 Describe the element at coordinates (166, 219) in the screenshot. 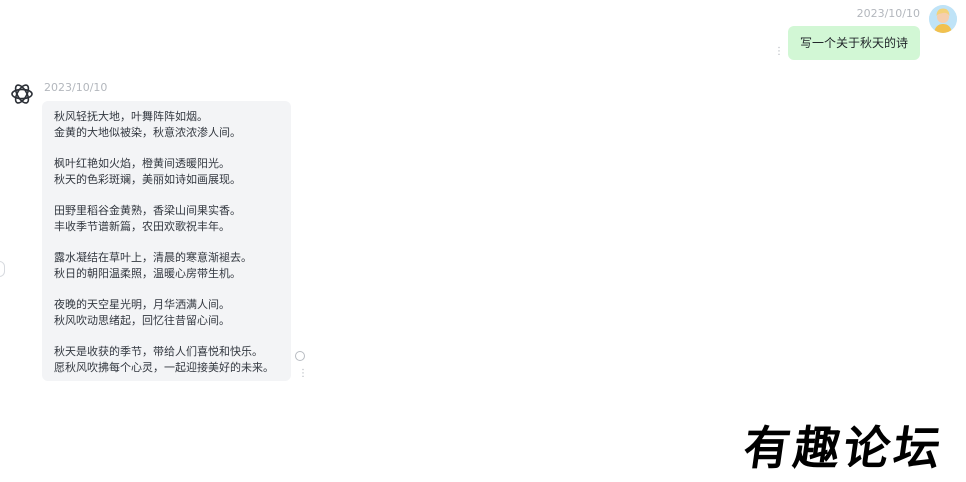

I see `poem-stanza: 田野里稻谷金黄熟，香梁山间果实香。 丰收季节谱新篇，农田欢歌祝丰年。` at that location.